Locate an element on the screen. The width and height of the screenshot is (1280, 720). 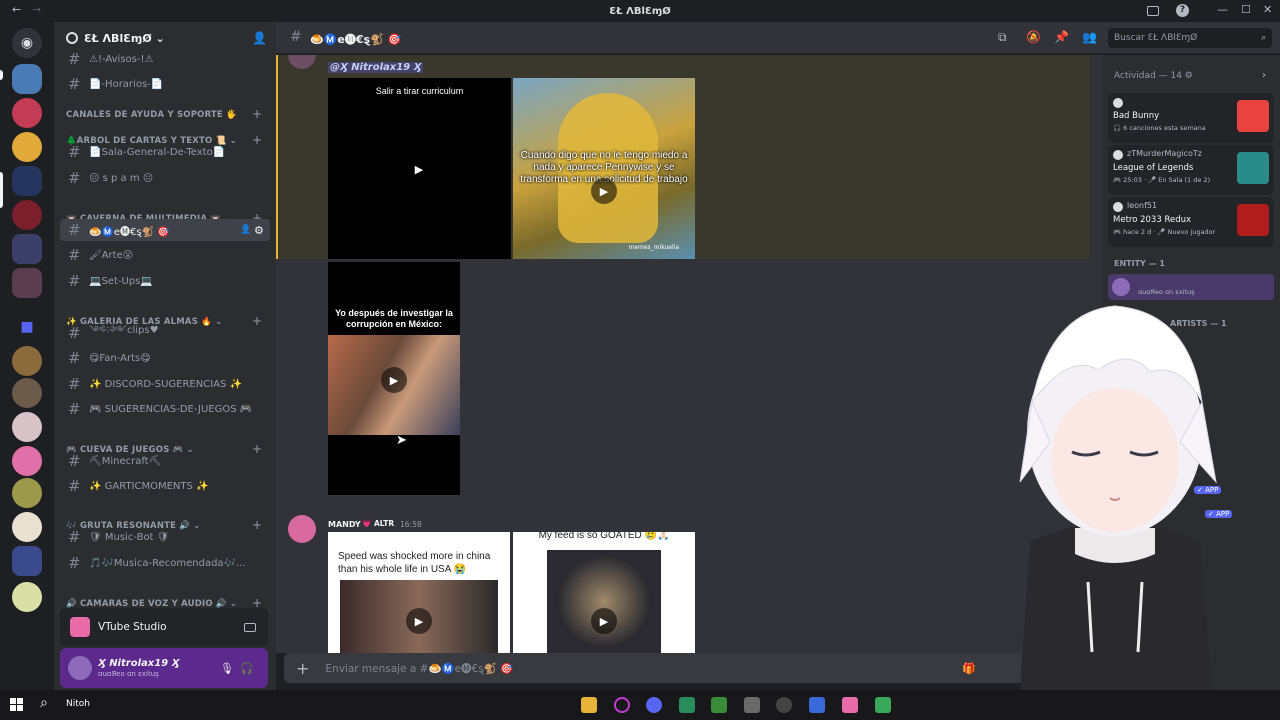
inbox-icon is located at coordinates (1153, 11).